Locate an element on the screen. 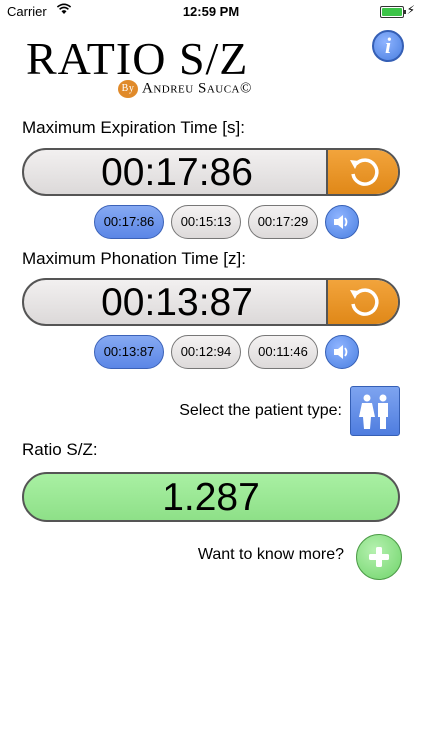 The width and height of the screenshot is (422, 750). patient-type-button is located at coordinates (375, 411).